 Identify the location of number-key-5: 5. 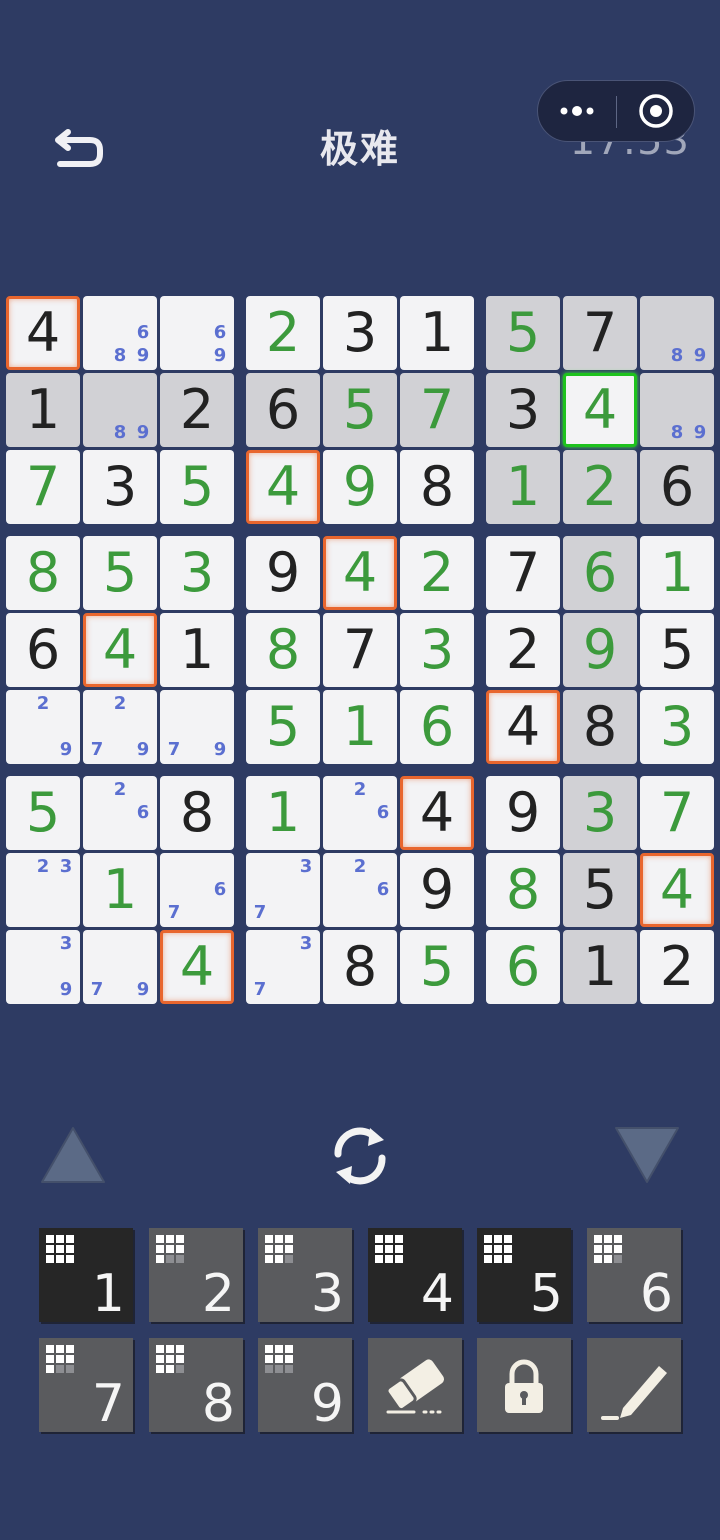
(524, 1275).